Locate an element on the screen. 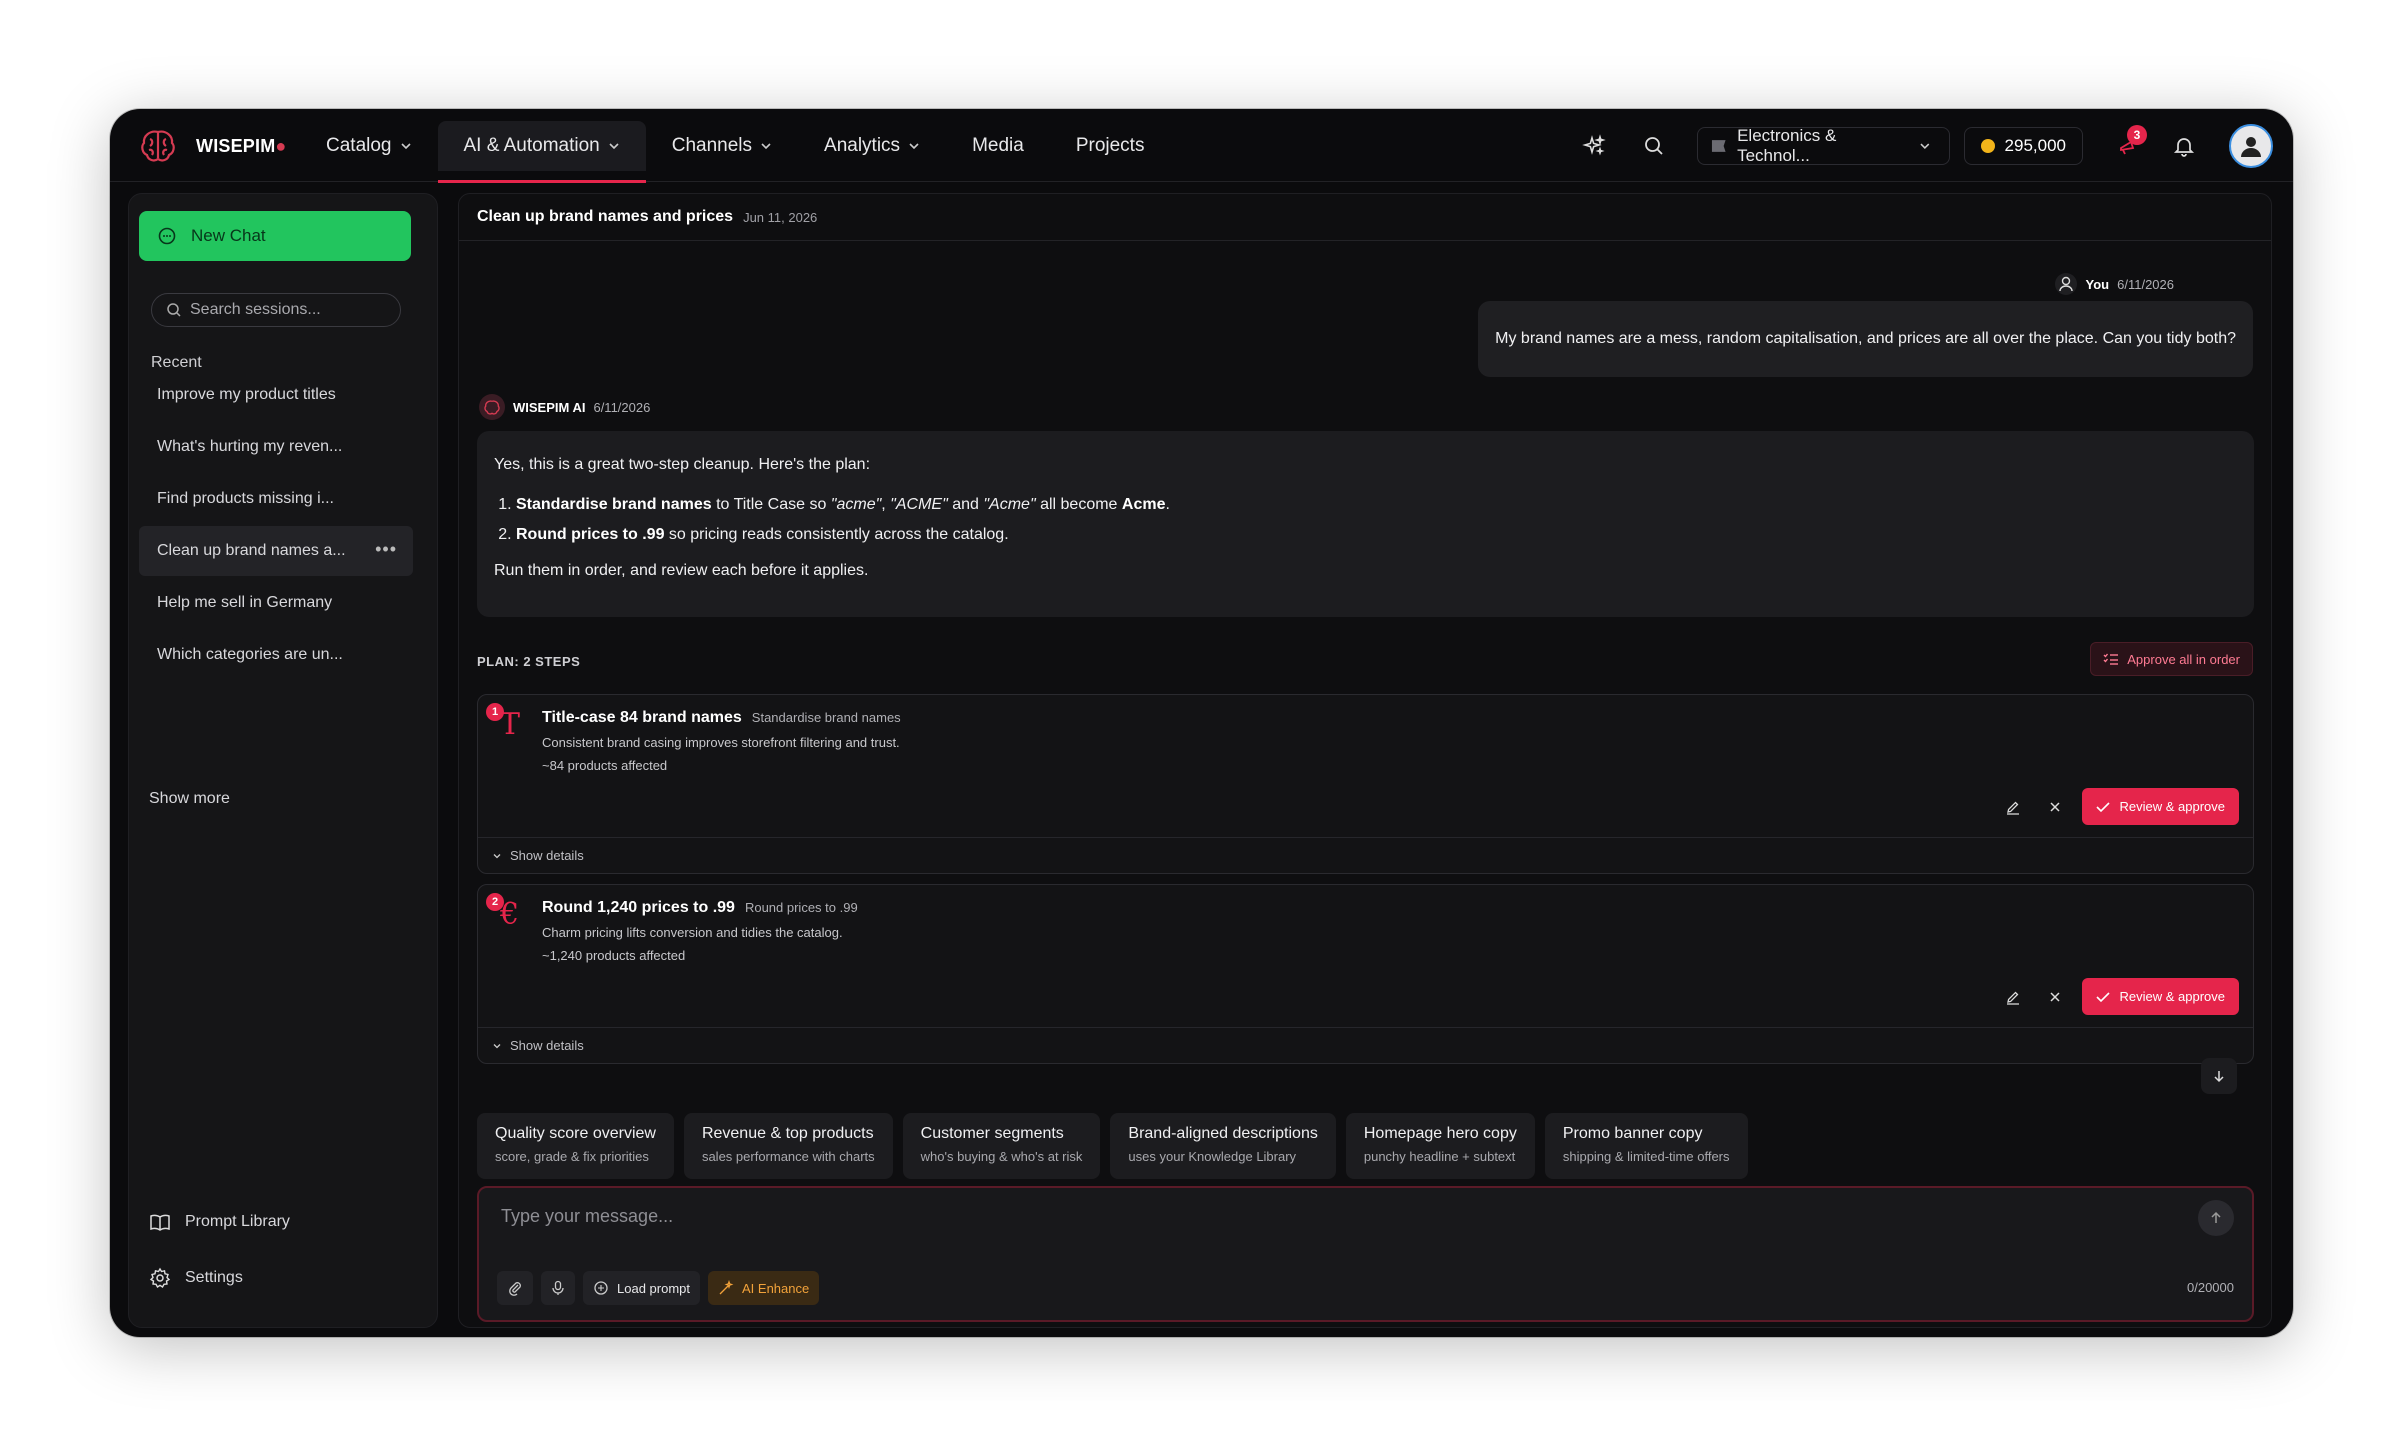 The image size is (2400, 1445). plan-label: PLAN: 2 STEPS is located at coordinates (529, 661).